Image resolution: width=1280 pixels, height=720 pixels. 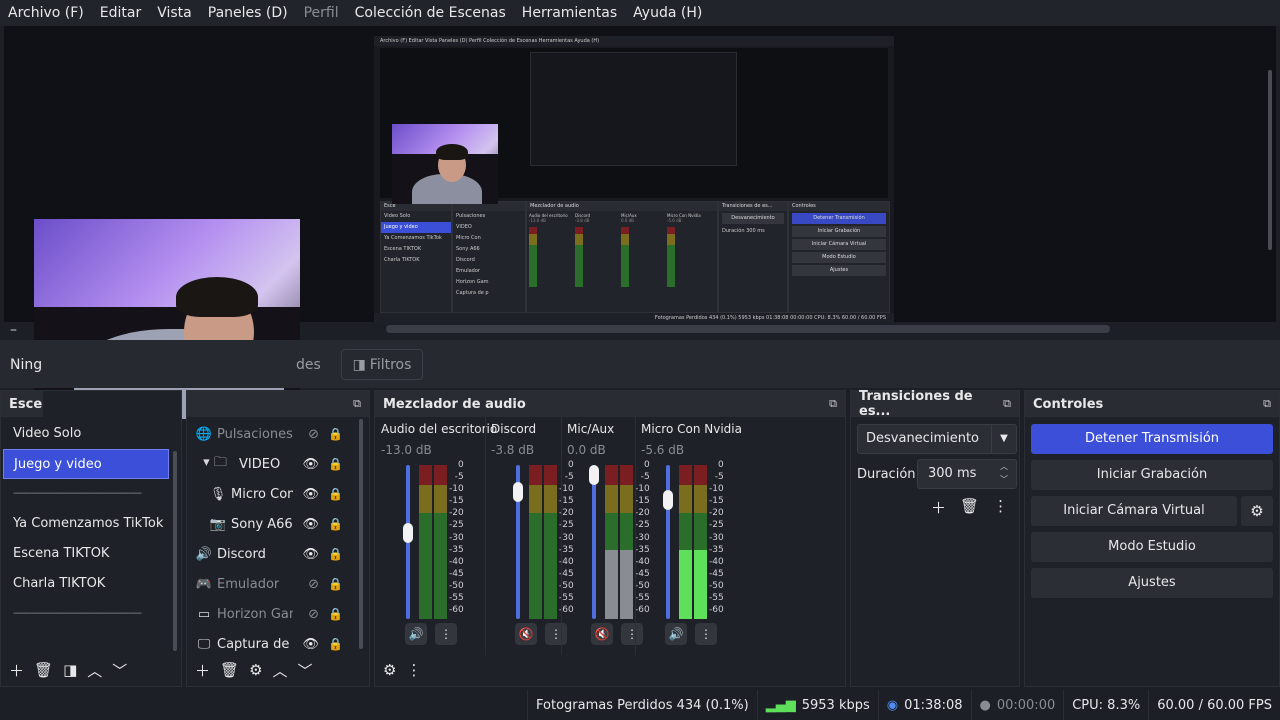 What do you see at coordinates (1270, 160) in the screenshot?
I see `preview-vertical-scrollbar` at bounding box center [1270, 160].